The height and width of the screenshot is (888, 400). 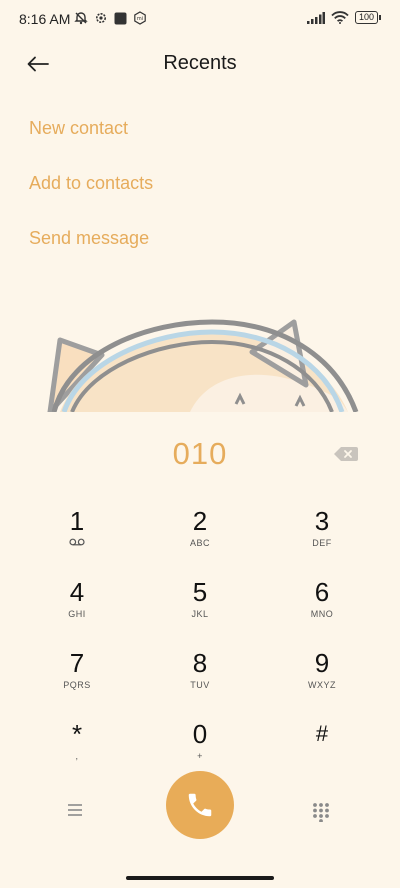 I want to click on signal-icon, so click(x=315, y=17).